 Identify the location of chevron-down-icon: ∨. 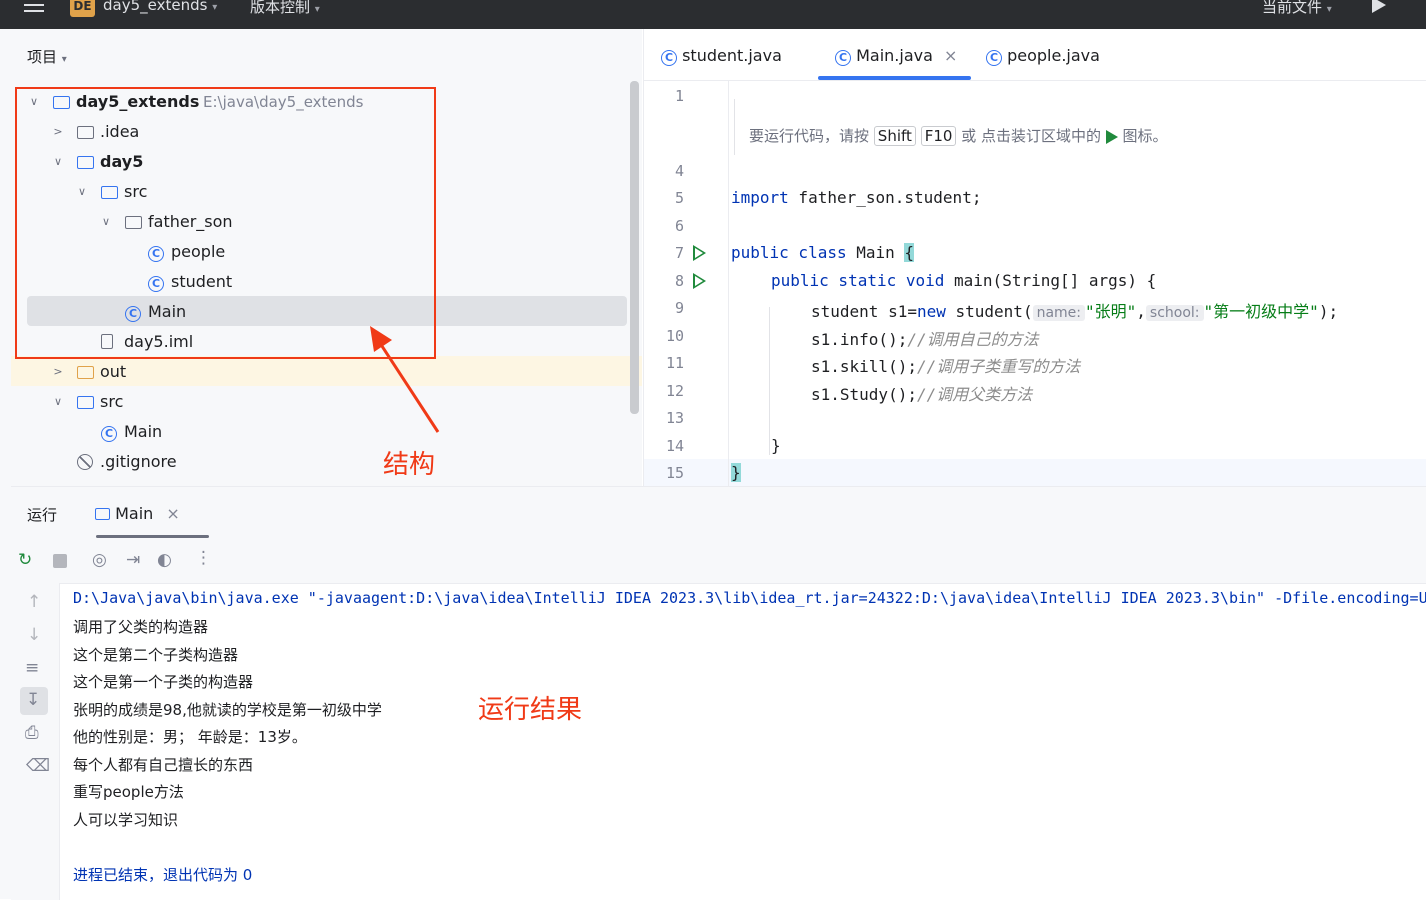
(58, 402).